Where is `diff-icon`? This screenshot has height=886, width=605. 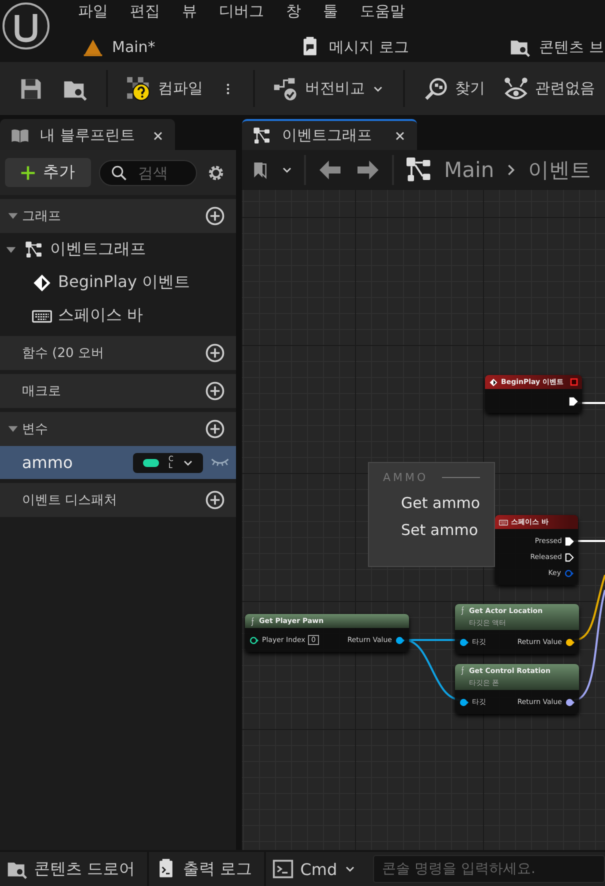 diff-icon is located at coordinates (286, 89).